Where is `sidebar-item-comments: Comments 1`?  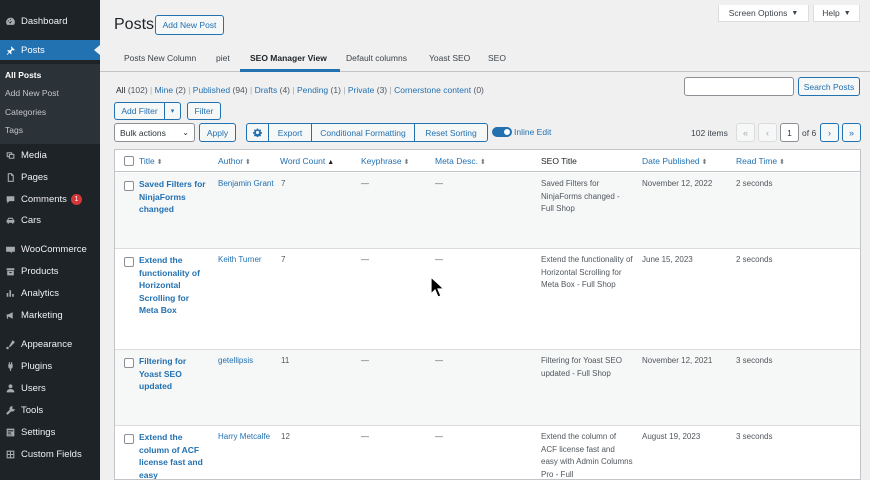
sidebar-item-comments: Comments 1 is located at coordinates (50, 199).